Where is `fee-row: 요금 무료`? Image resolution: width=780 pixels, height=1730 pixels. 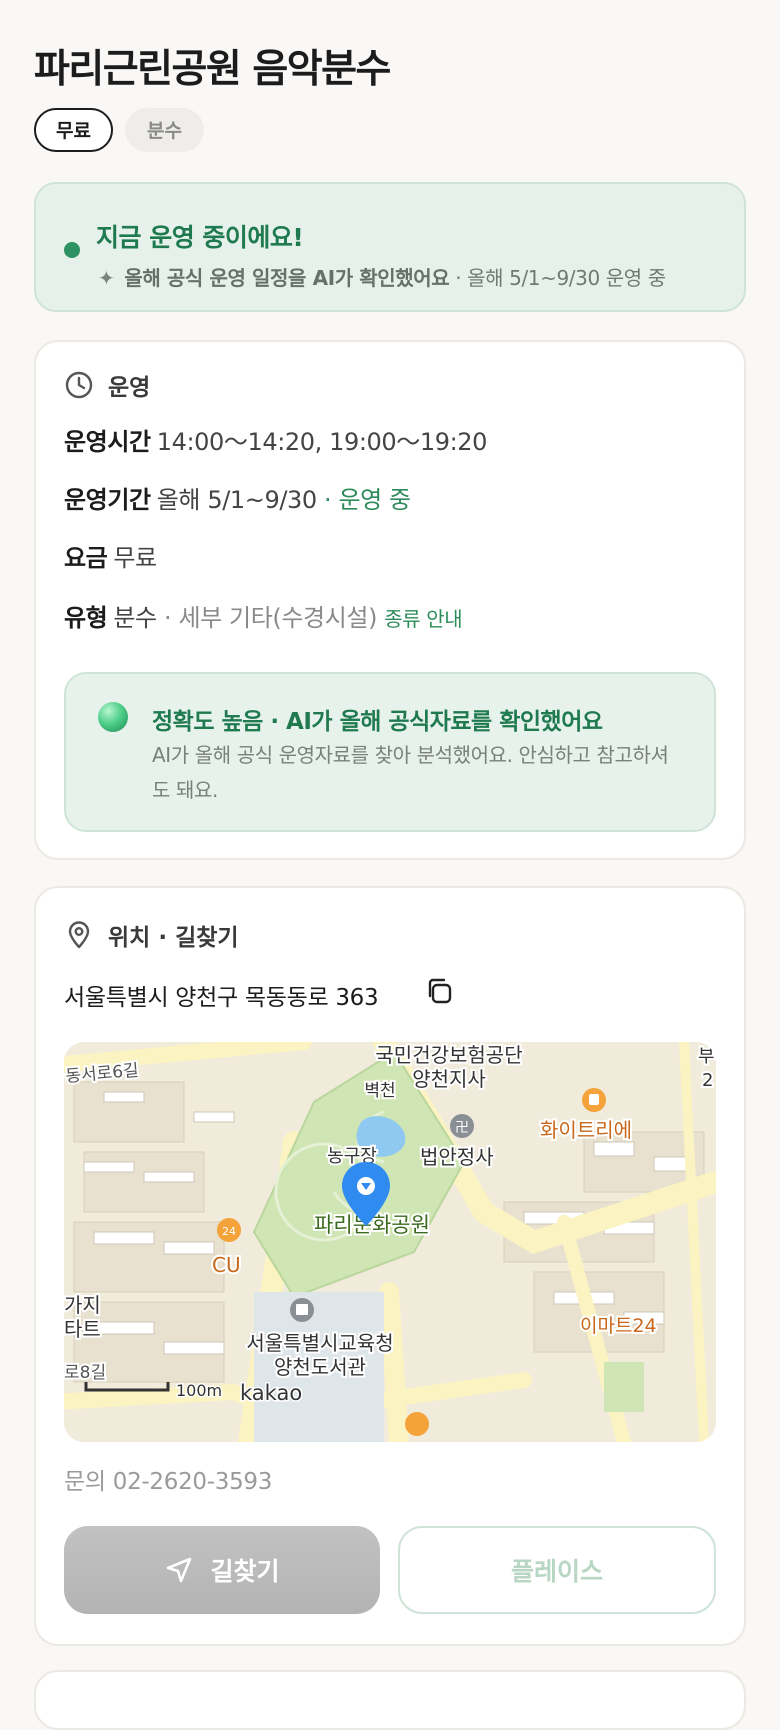 fee-row: 요금 무료 is located at coordinates (110, 555).